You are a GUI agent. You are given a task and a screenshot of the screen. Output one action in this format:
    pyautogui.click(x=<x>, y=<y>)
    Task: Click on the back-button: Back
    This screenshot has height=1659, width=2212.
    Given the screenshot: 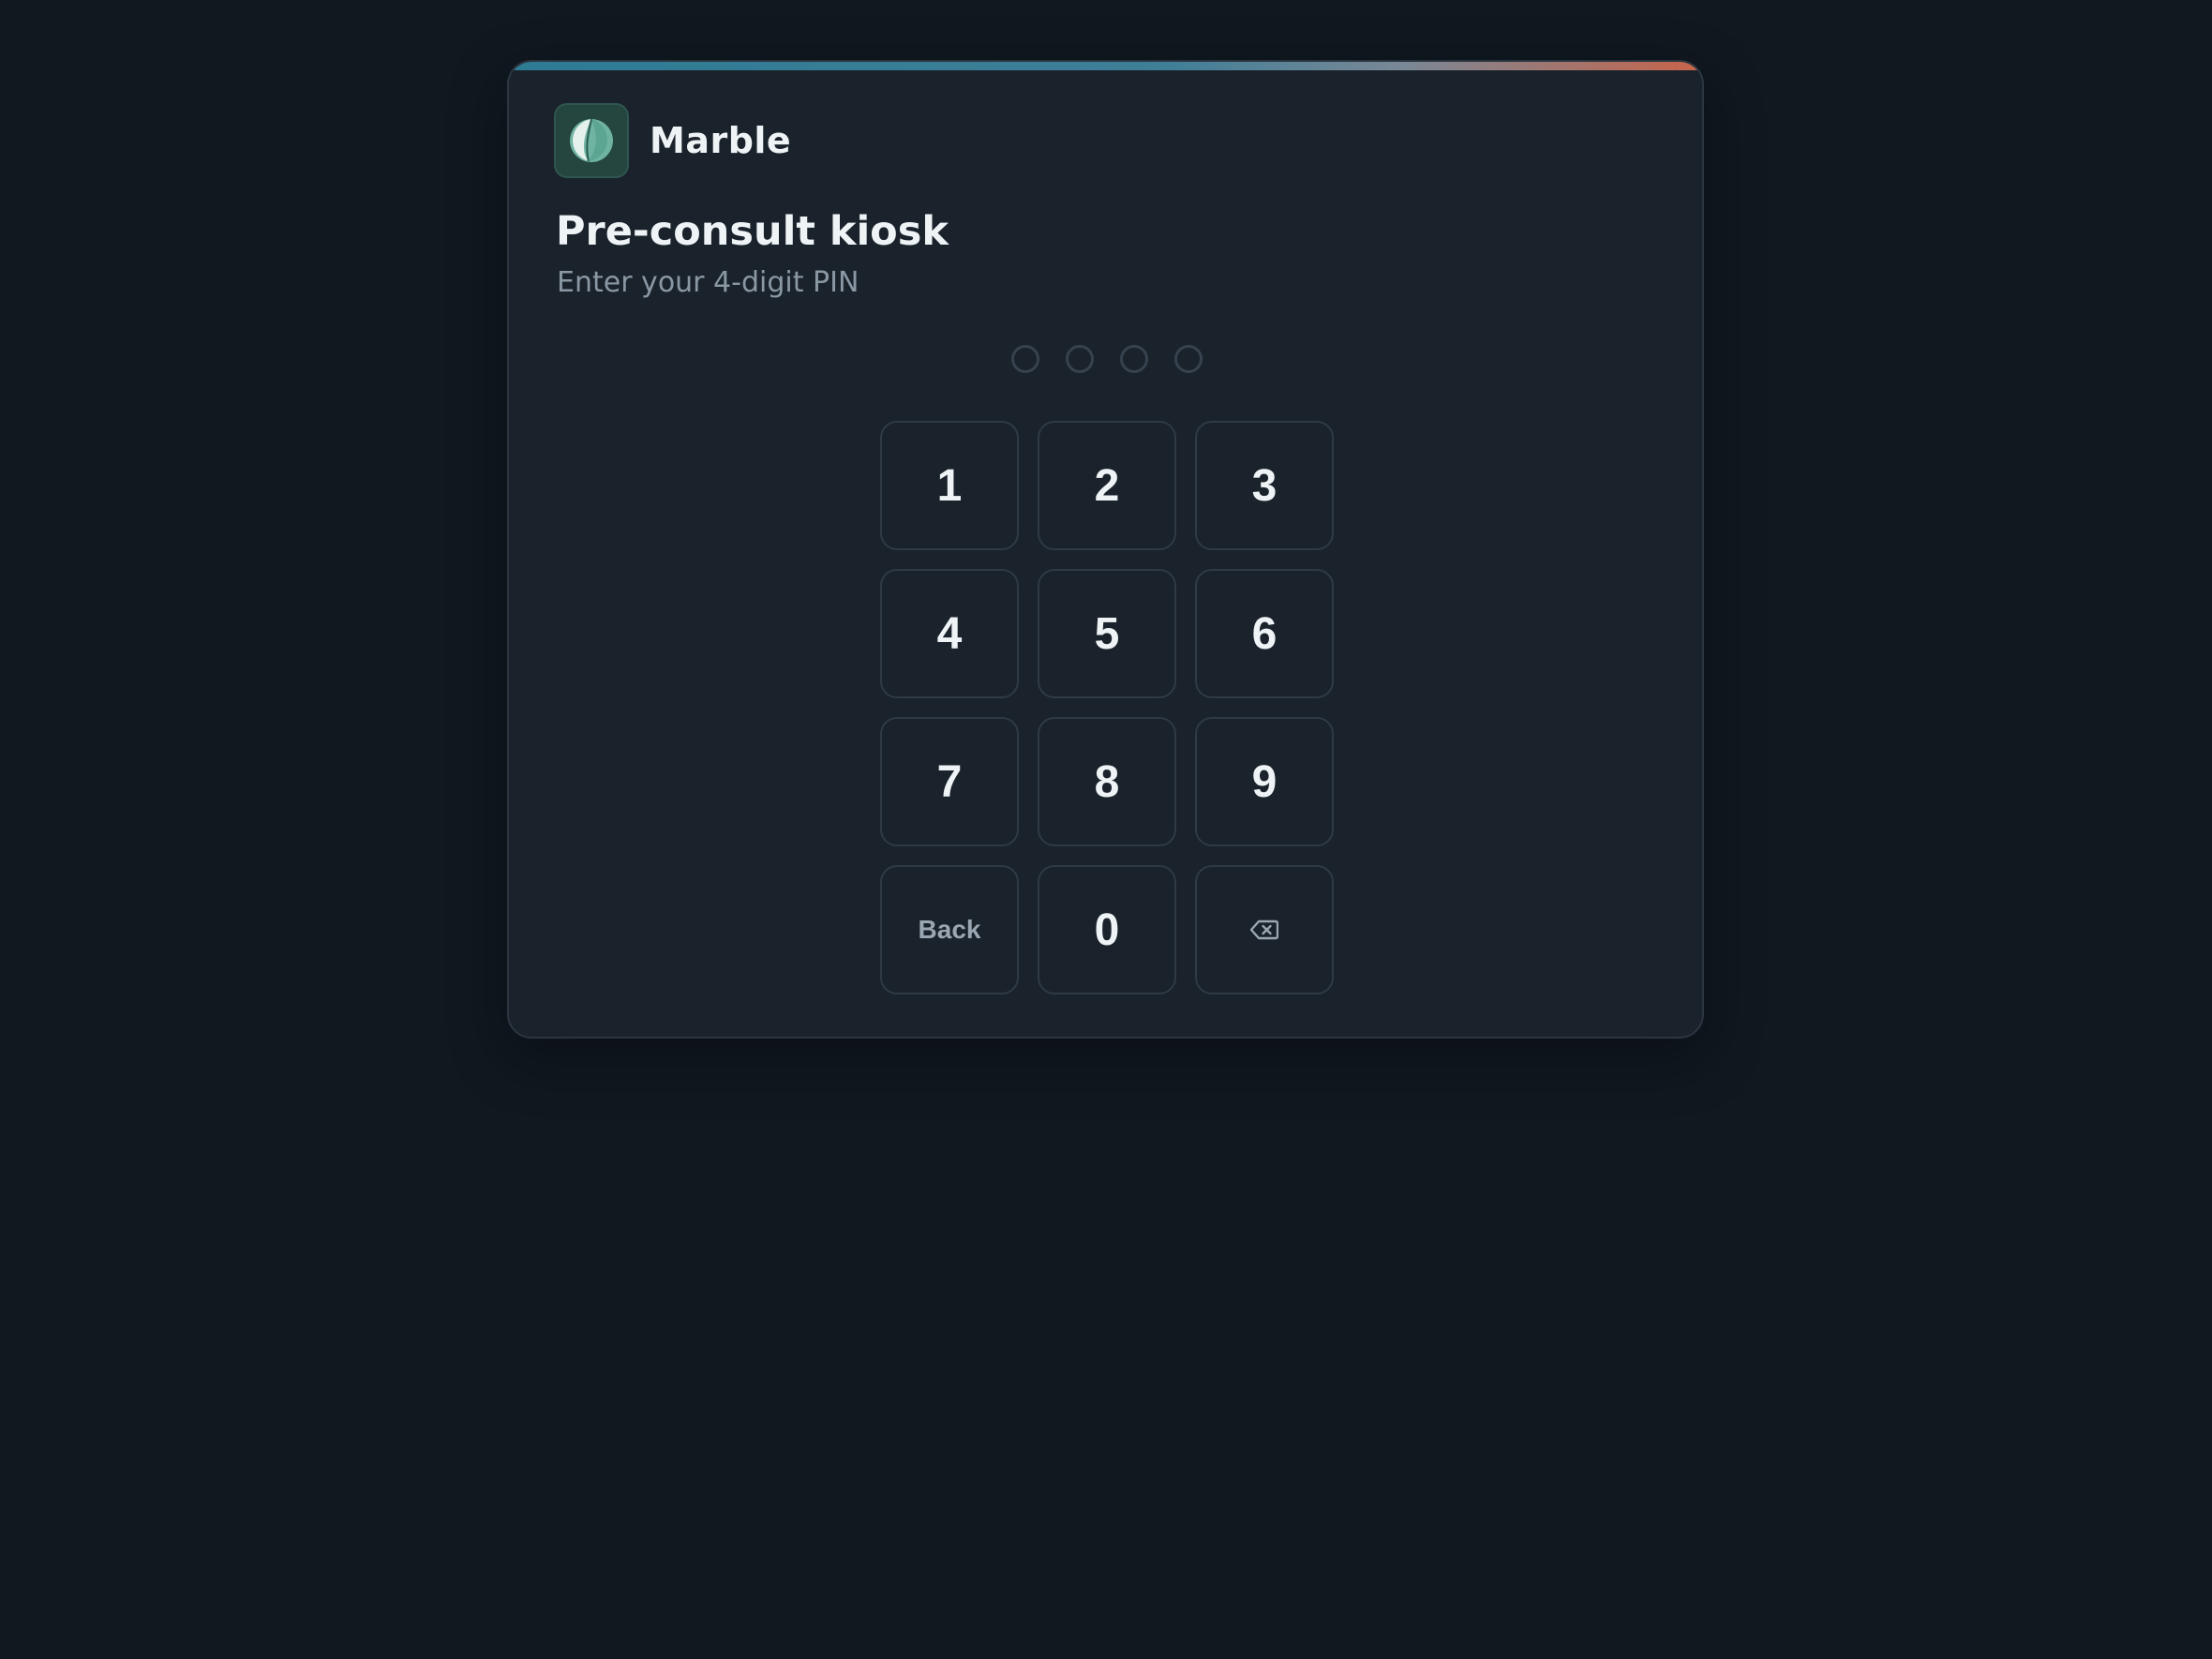 What is the action you would take?
    pyautogui.click(x=949, y=929)
    